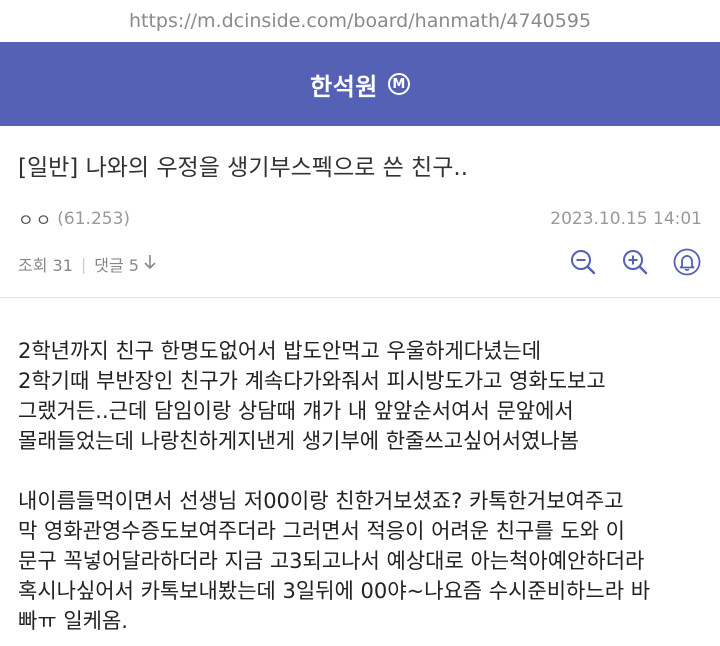  I want to click on post-date: 2023.10.15 14:01, so click(626, 218).